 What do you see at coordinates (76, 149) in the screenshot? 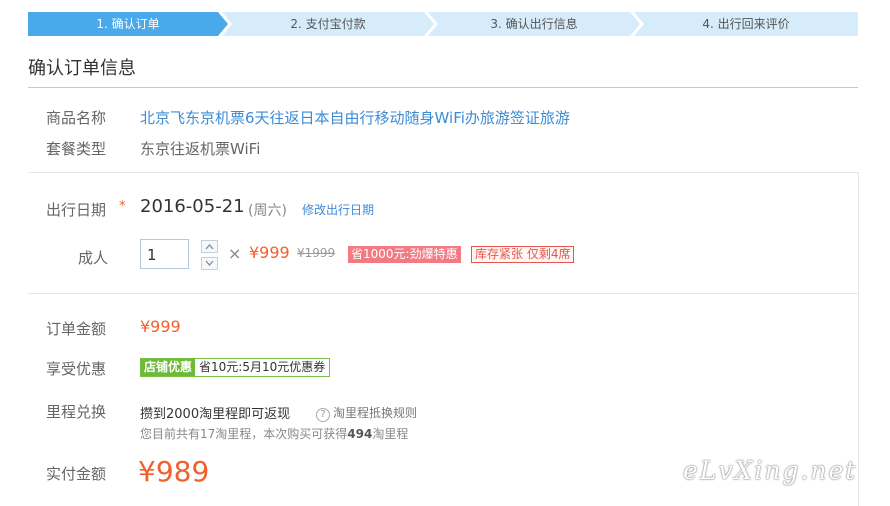
I see `package-type-label: 套餐类型` at bounding box center [76, 149].